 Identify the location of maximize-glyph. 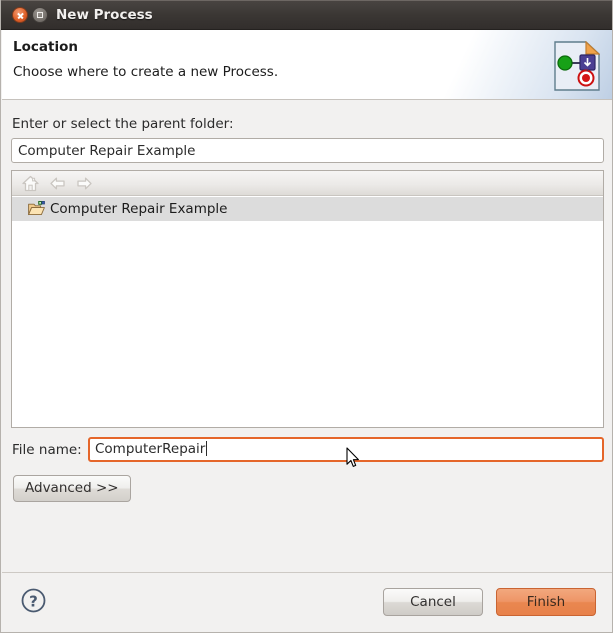
(40, 15).